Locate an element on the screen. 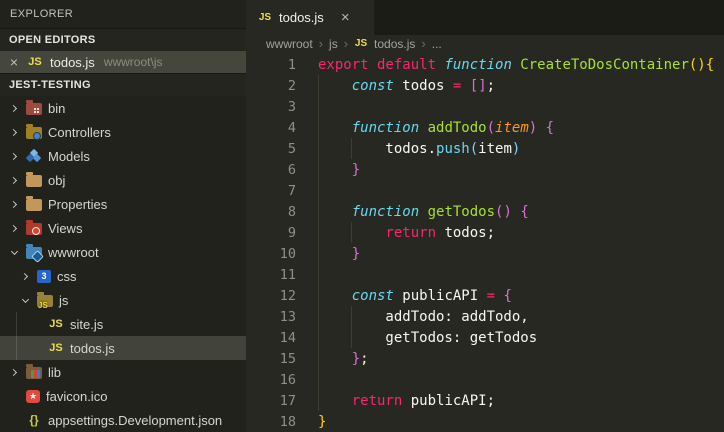 The width and height of the screenshot is (724, 432). code-line-14: 14 getTodos: getTodos is located at coordinates (485, 337).